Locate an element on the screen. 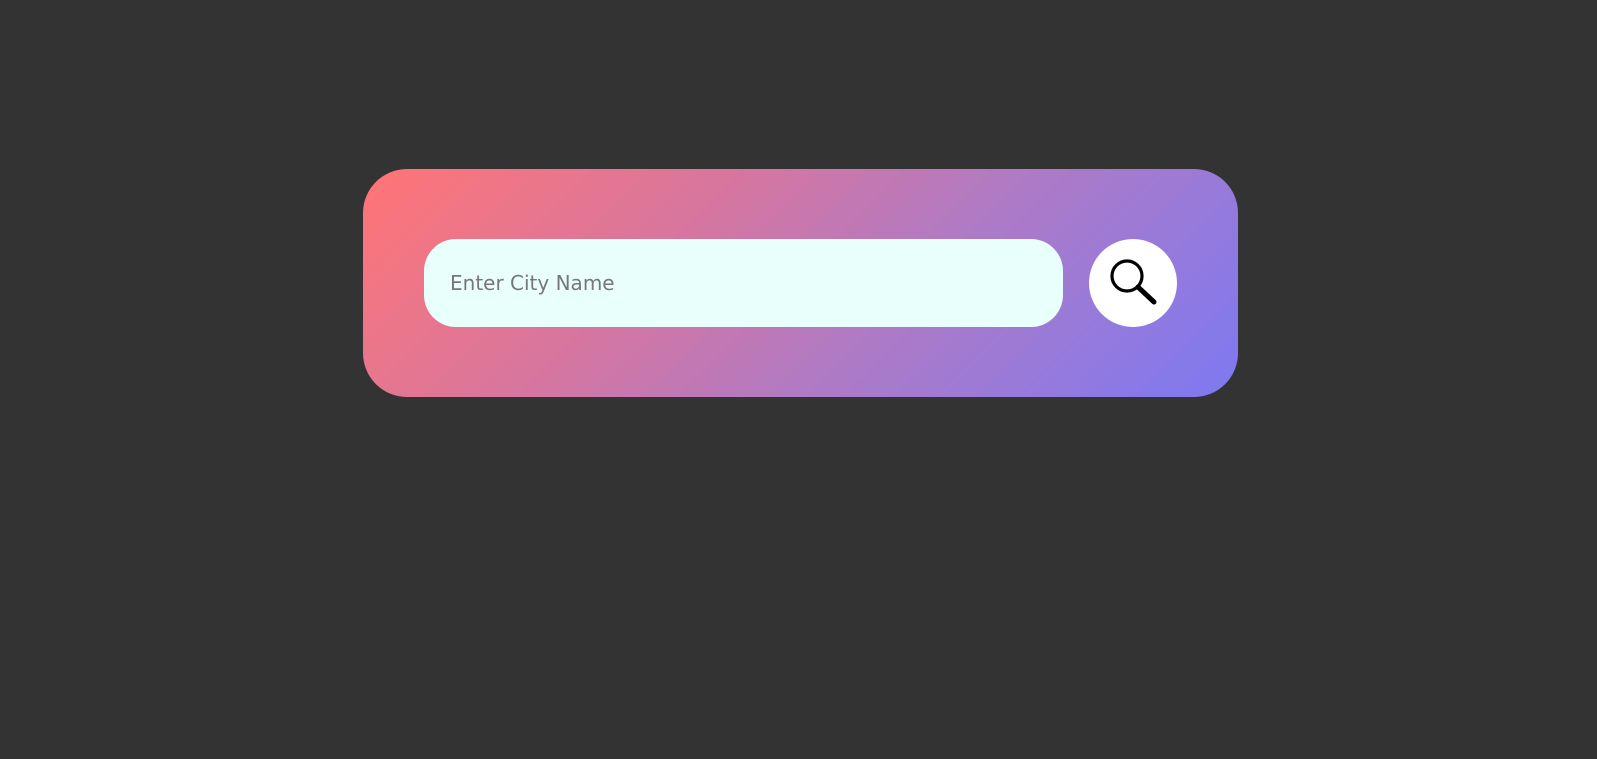 The image size is (1597, 759). search-icon is located at coordinates (1133, 283).